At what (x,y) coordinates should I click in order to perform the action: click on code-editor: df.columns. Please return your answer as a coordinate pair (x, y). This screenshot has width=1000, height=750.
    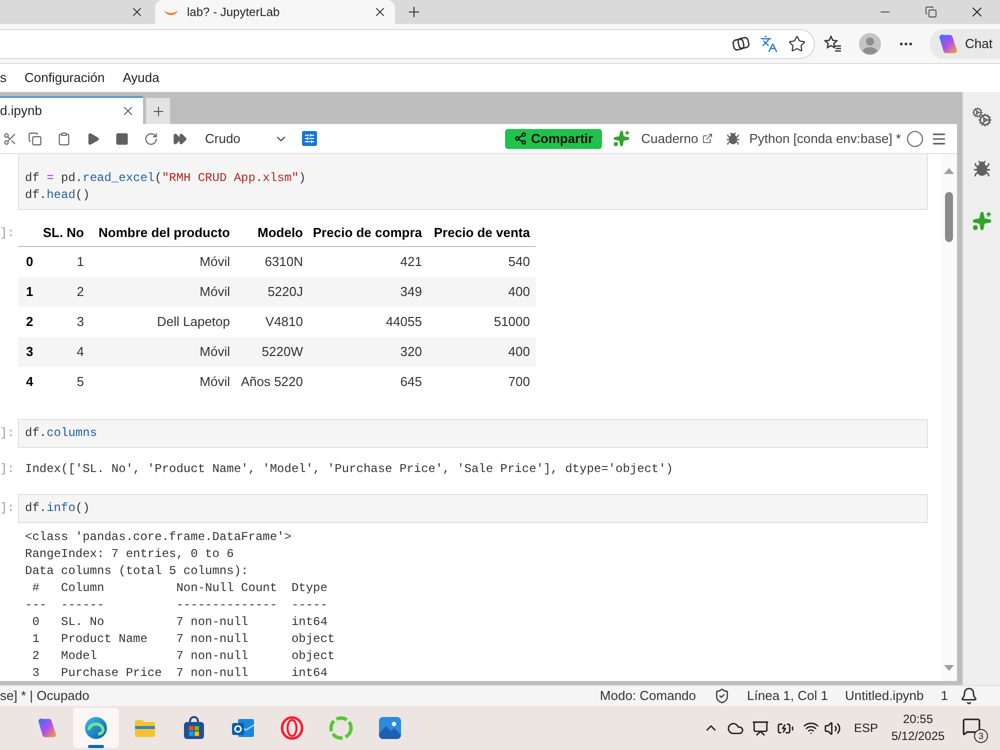
    Looking at the image, I should click on (473, 433).